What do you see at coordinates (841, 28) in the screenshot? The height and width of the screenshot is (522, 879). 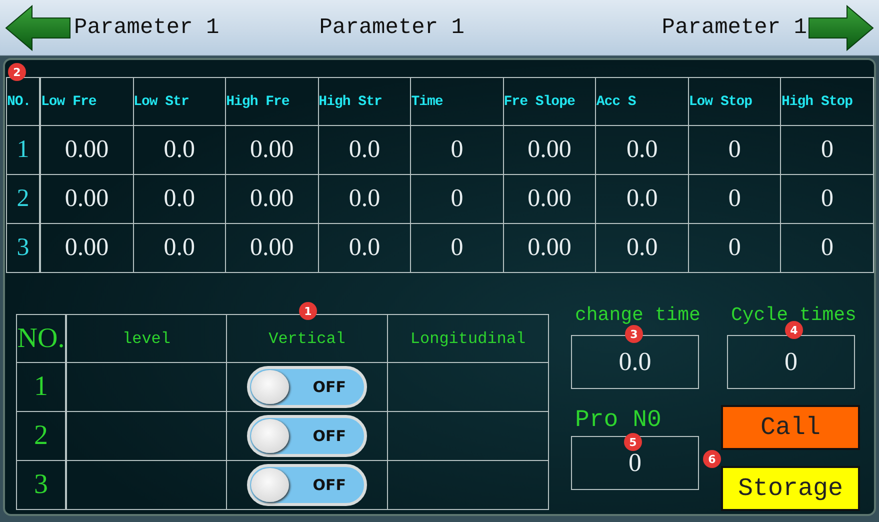 I see `right-arrow-icon` at bounding box center [841, 28].